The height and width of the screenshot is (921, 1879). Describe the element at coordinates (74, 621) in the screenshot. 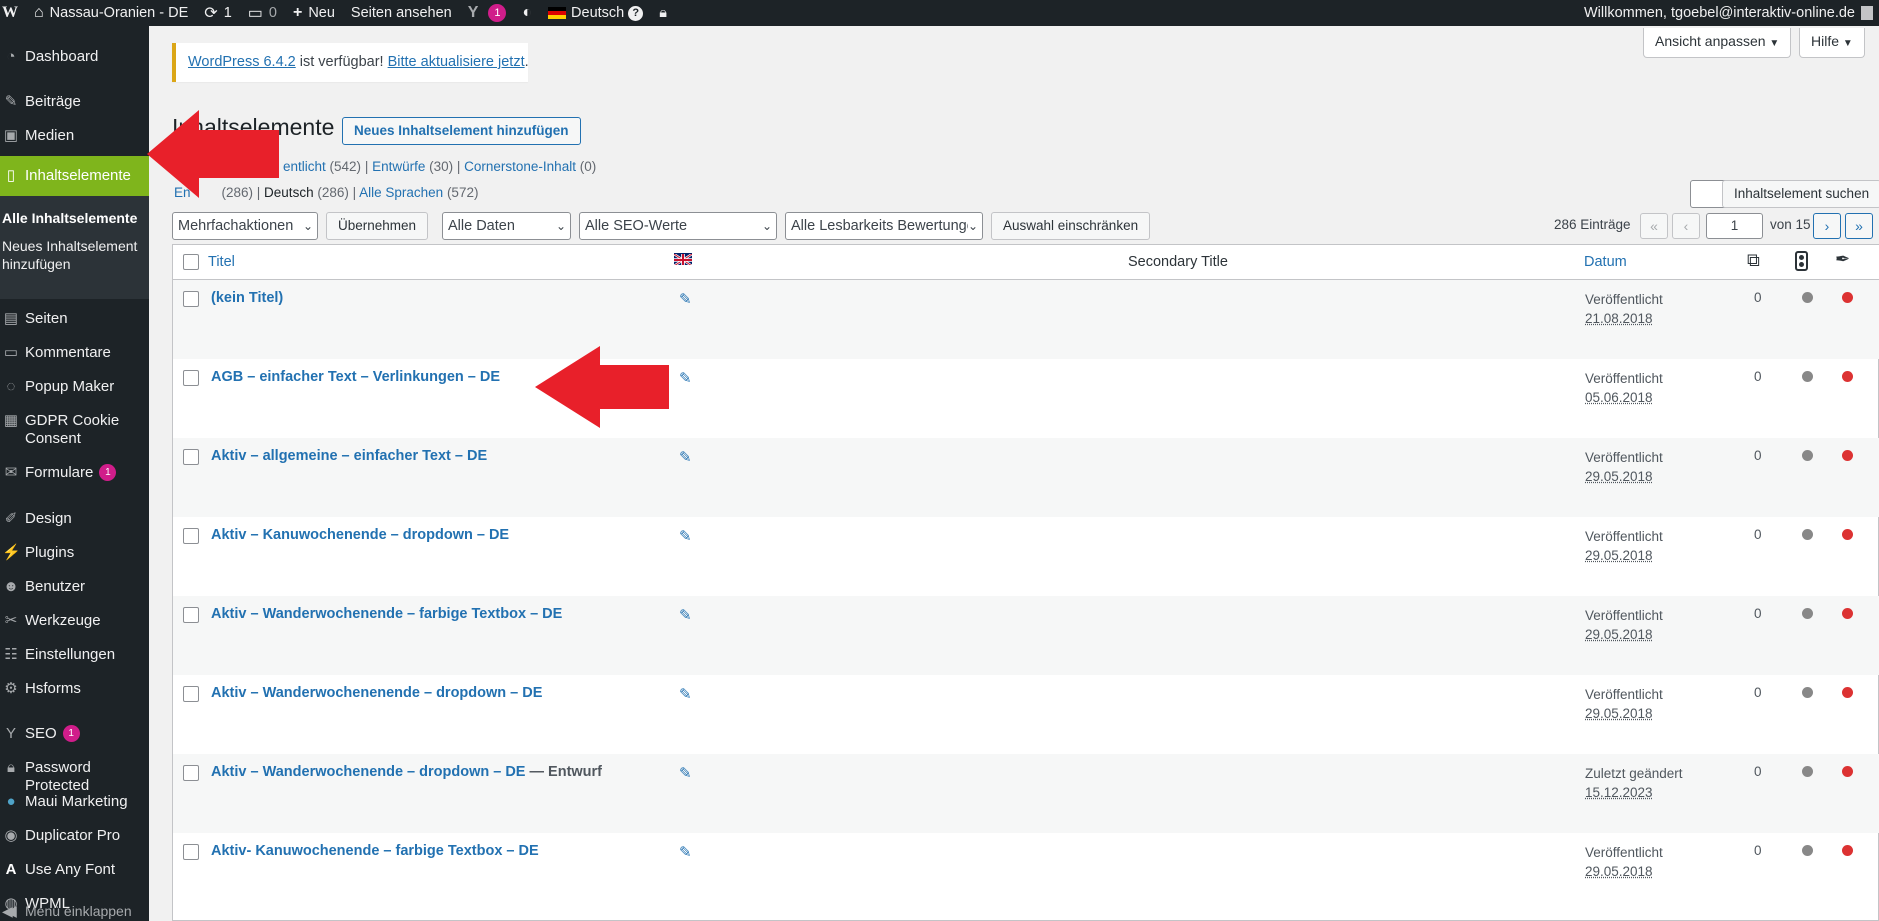

I see `menu-tools: ✂ Werkzeuge` at that location.